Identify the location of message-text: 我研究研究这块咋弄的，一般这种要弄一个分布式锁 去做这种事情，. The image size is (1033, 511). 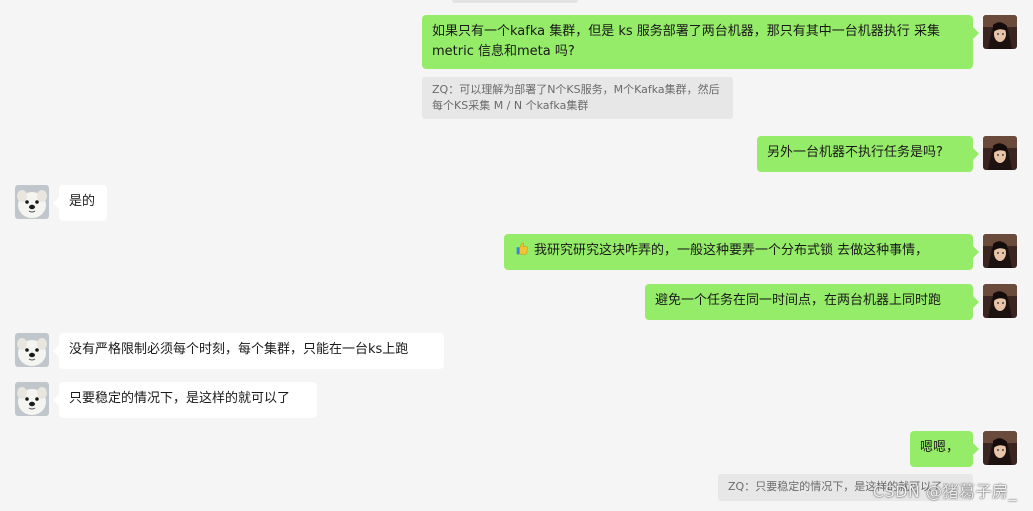
(731, 250).